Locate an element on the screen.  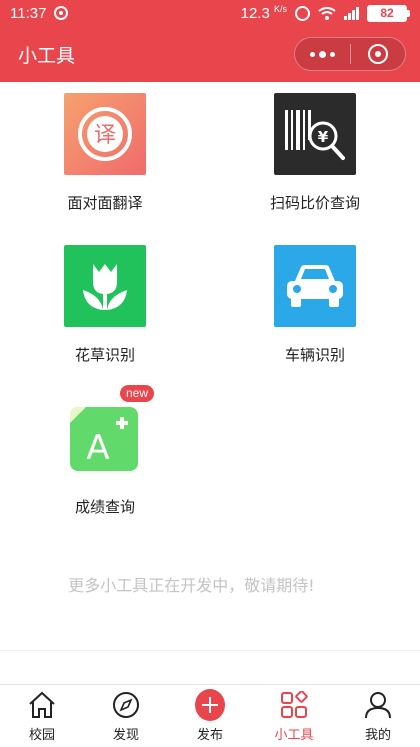
title-bar: 小工具 is located at coordinates (210, 54).